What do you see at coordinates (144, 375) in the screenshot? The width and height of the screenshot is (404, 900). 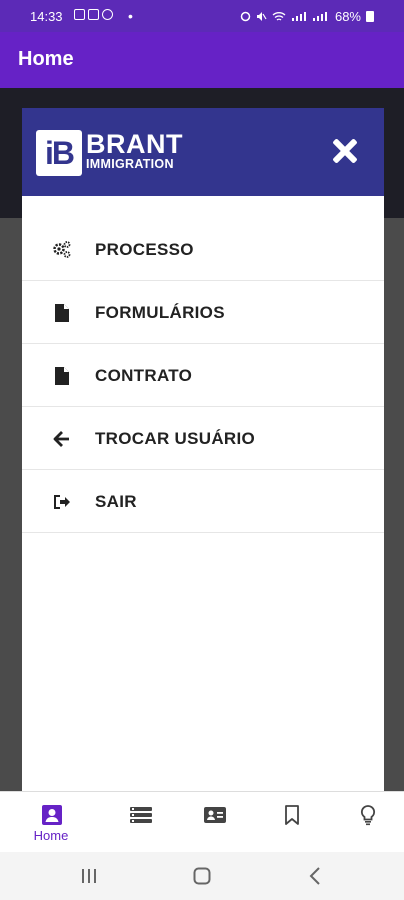 I see `menu-item-label: CONTRATO` at bounding box center [144, 375].